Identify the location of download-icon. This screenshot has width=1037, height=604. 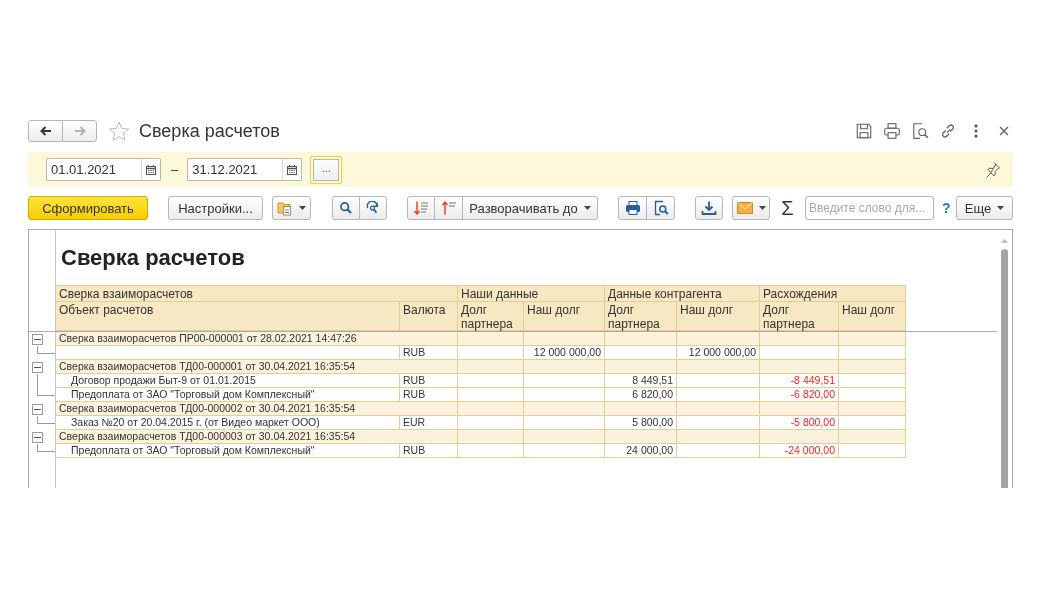
(709, 208).